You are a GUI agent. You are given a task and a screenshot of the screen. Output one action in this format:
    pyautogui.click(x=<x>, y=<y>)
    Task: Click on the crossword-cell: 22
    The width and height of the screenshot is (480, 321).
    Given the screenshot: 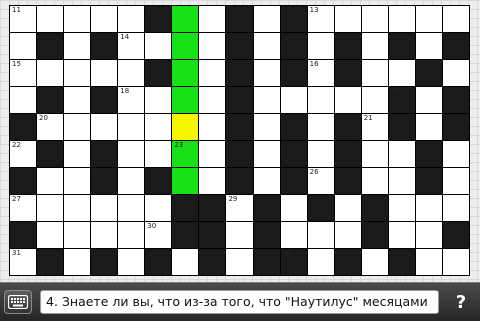 What is the action you would take?
    pyautogui.click(x=23, y=154)
    